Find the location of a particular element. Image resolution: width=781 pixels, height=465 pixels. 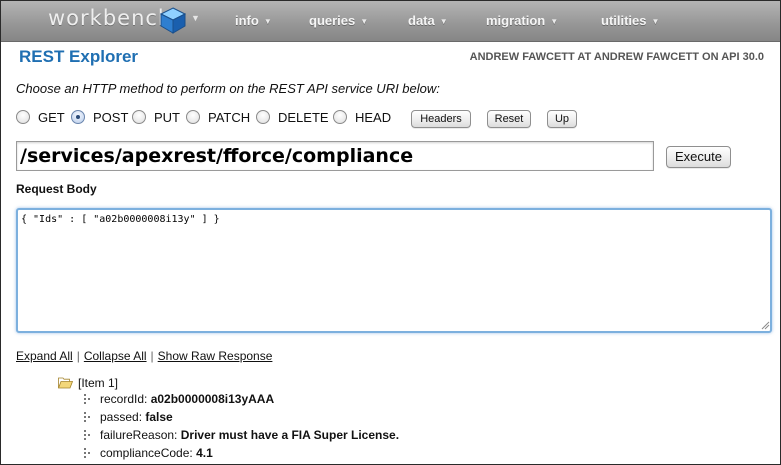

menu-label: queries is located at coordinates (332, 20).